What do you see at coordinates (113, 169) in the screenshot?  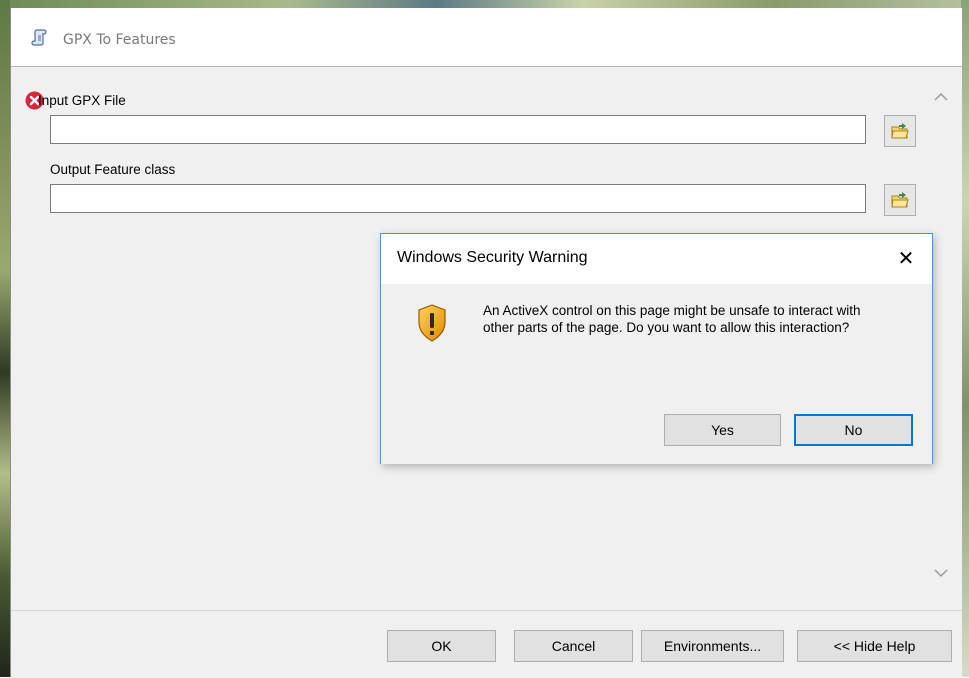 I see `output-feature-class-label: Output Feature class` at bounding box center [113, 169].